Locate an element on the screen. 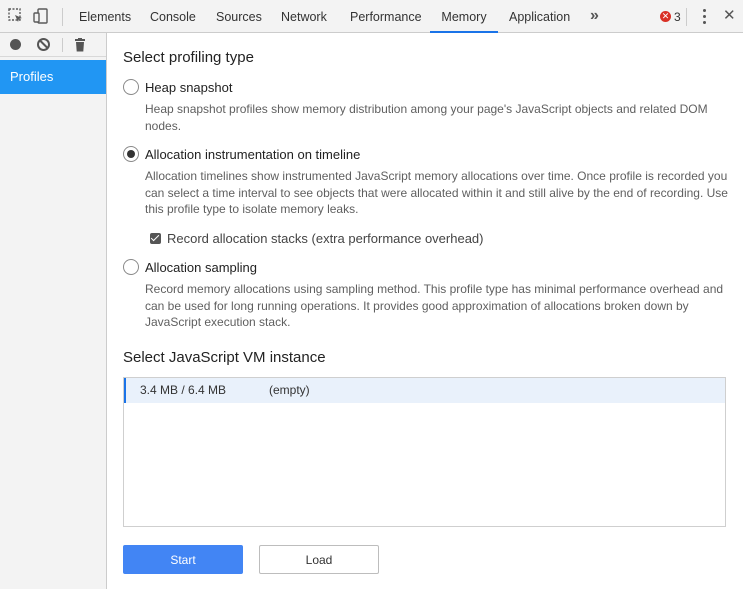 The width and height of the screenshot is (743, 589). more-tabs-icon: » is located at coordinates (594, 16).